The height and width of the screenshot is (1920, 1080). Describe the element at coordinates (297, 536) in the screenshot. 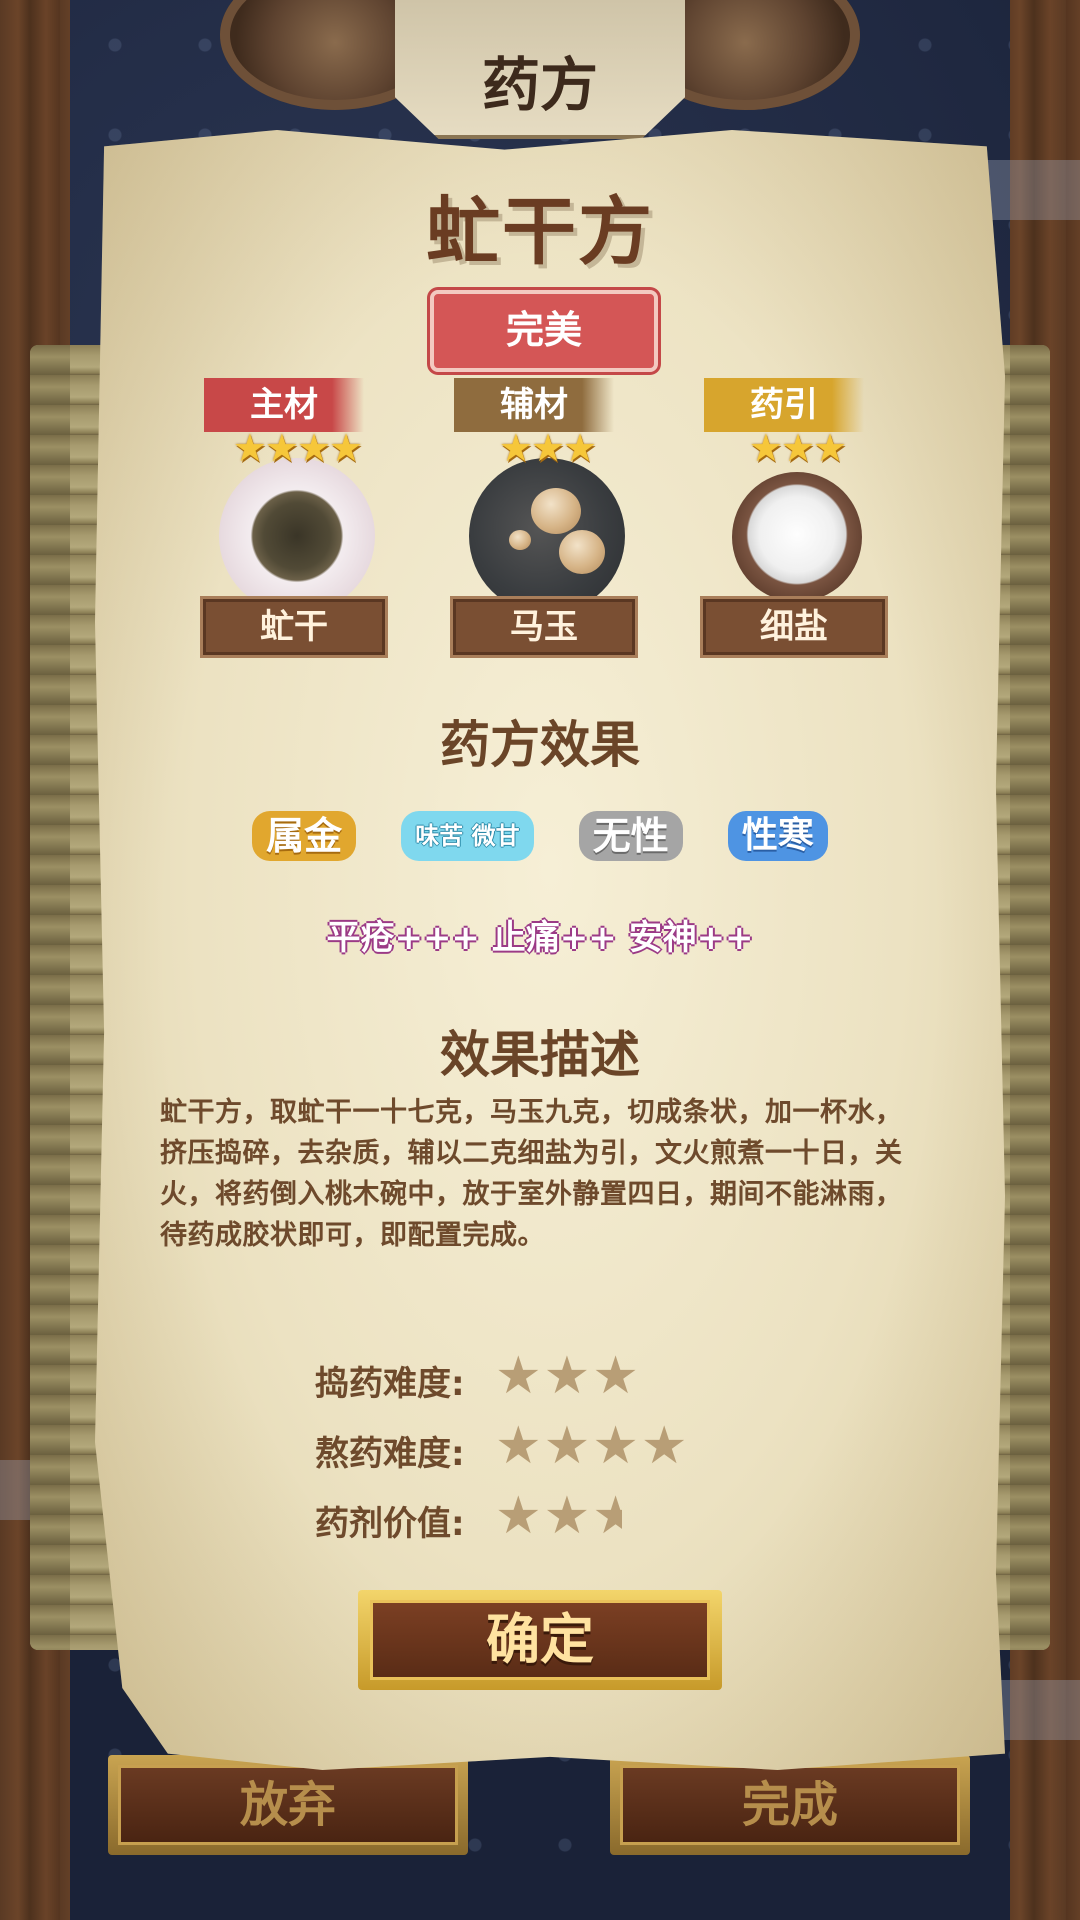

I see `dried-insect-dish-icon` at that location.